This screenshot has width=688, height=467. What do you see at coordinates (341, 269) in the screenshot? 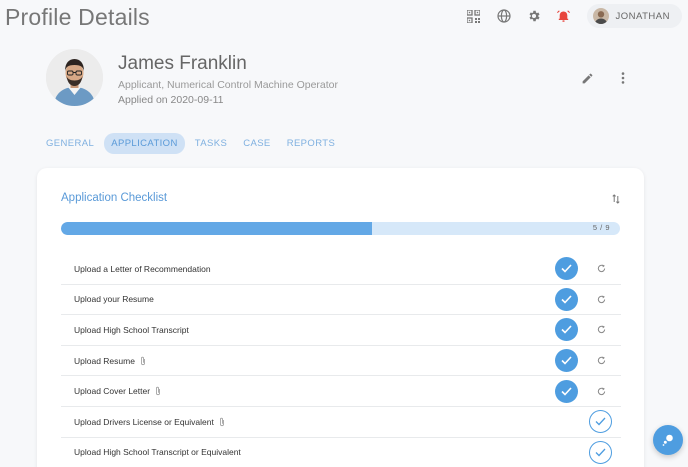
I see `checklist-row: Upload a Letter of Recommendation` at bounding box center [341, 269].